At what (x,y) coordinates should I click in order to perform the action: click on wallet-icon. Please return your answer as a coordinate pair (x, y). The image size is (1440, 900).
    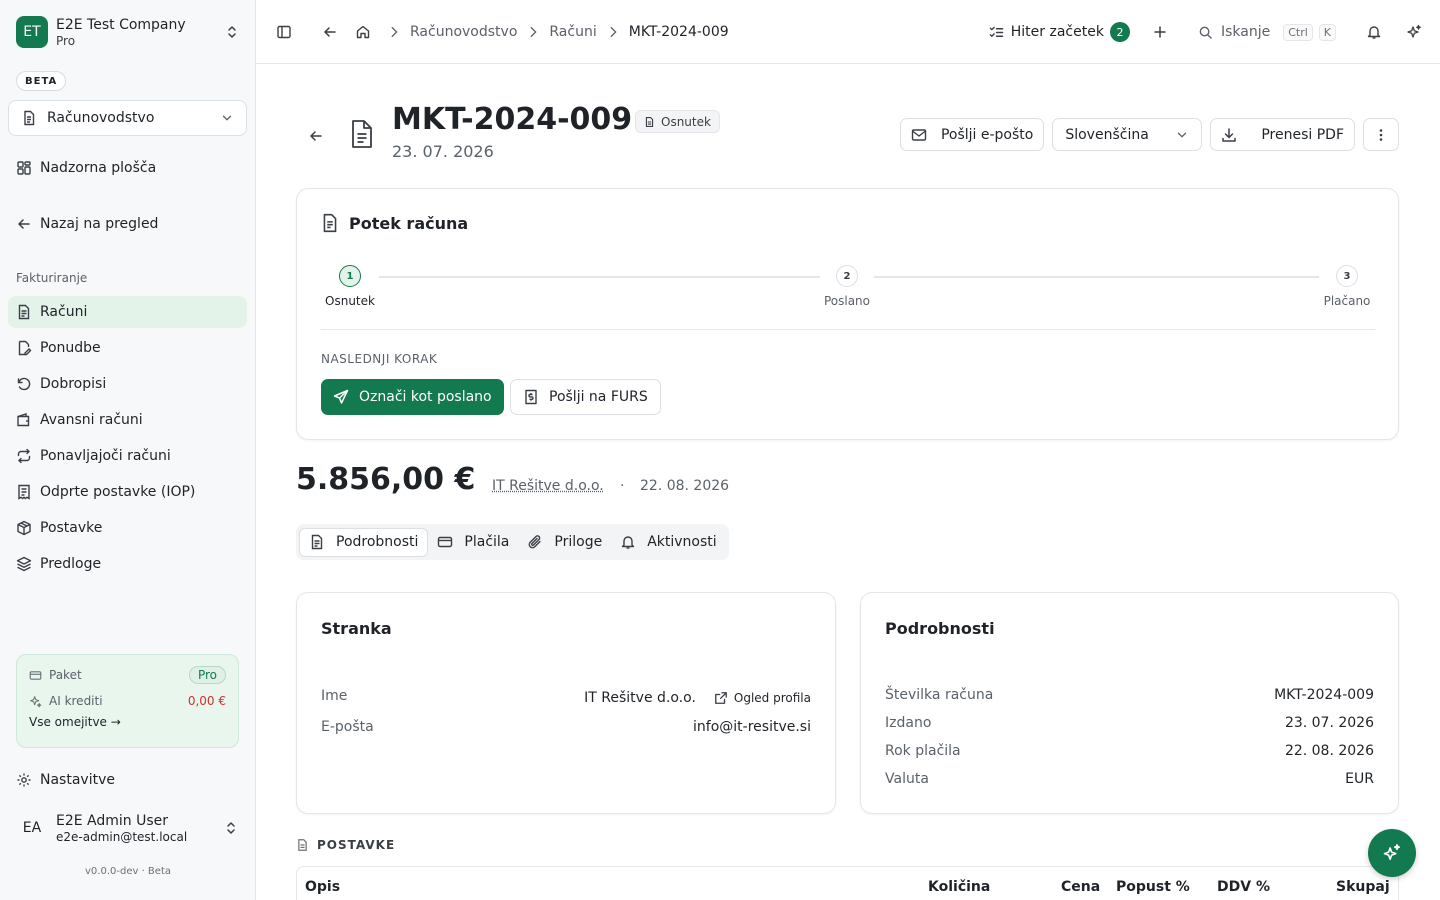
    Looking at the image, I should click on (24, 420).